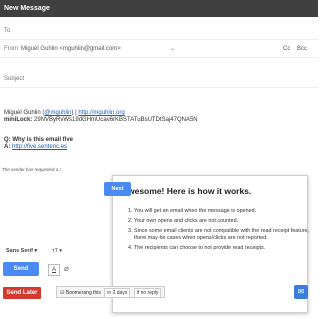 The width and height of the screenshot is (320, 319). What do you see at coordinates (83, 293) in the screenshot?
I see `boomerang-label: Boomerang this` at bounding box center [83, 293].